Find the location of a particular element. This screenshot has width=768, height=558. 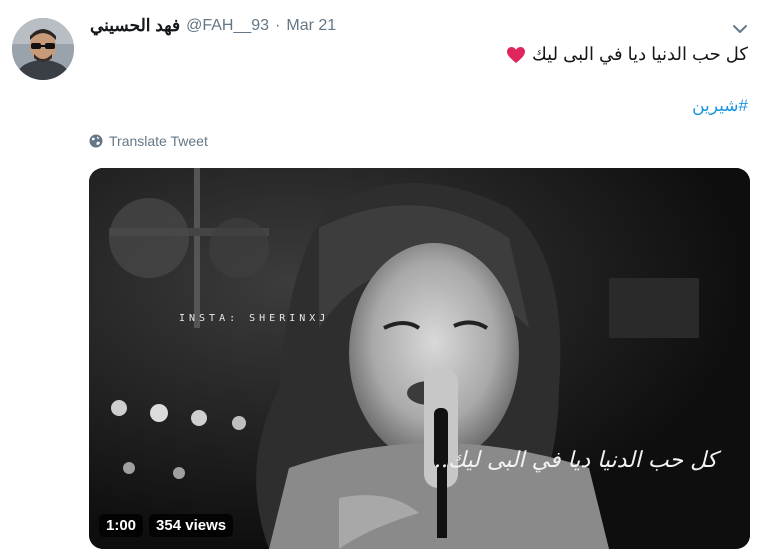

tweet-text: كل حب الدنيا ديا في البى ليك is located at coordinates (627, 54).